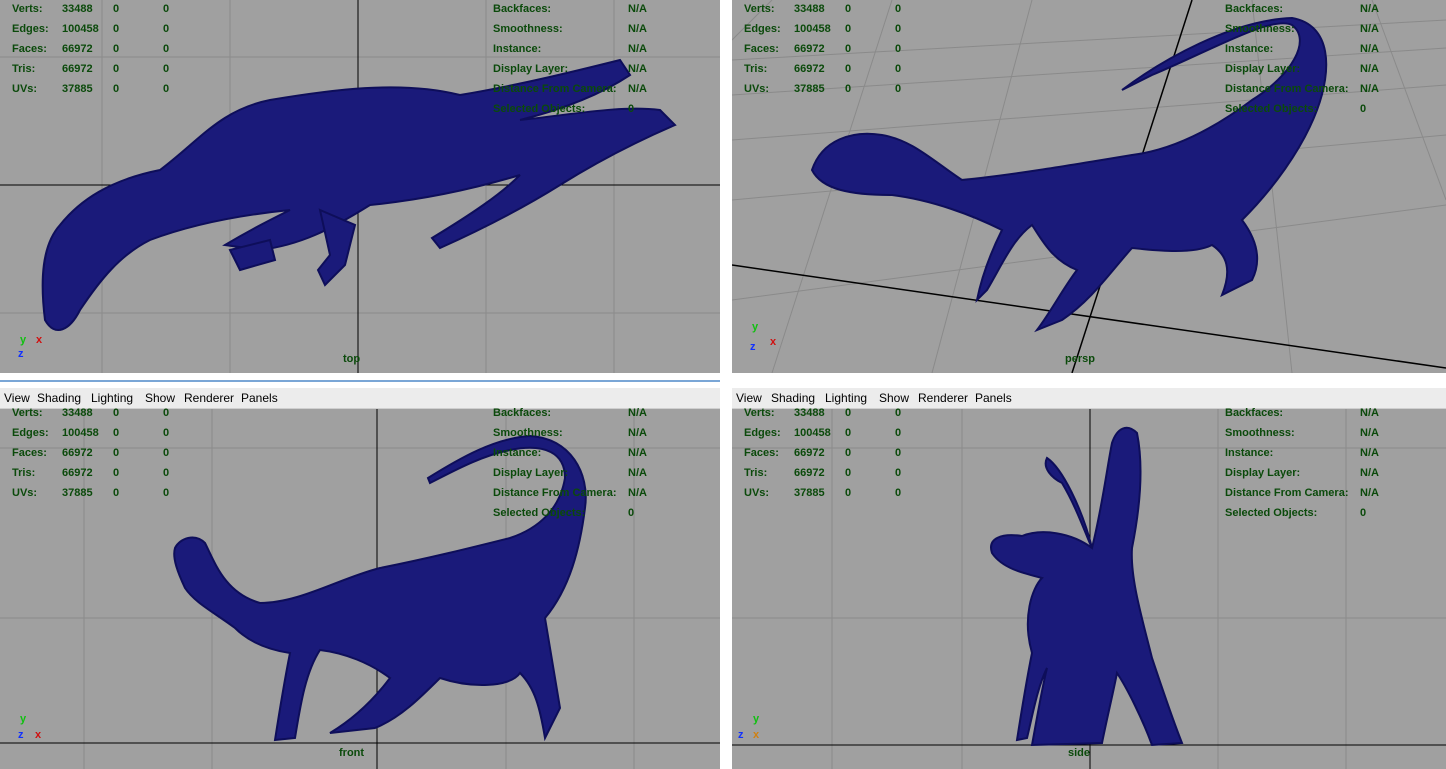 The image size is (1446, 769). I want to click on dinosaur-mesh-front, so click(380, 588).